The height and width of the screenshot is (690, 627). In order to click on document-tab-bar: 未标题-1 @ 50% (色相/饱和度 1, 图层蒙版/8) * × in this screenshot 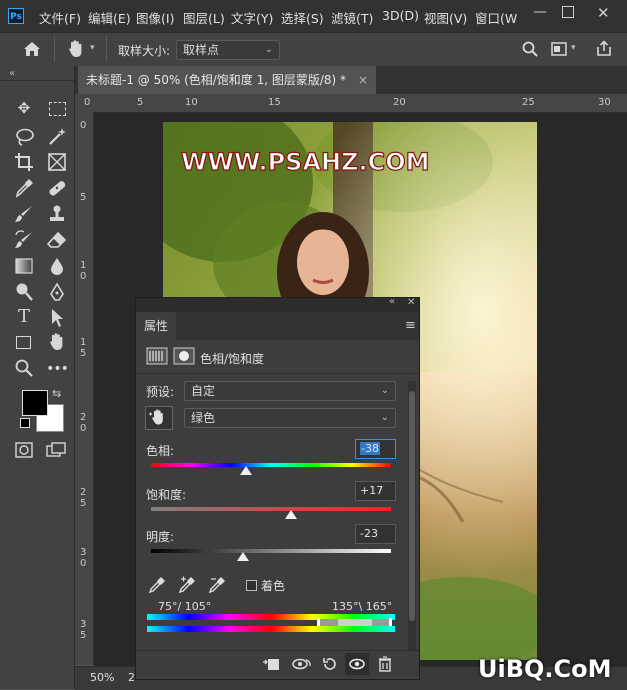, I will do `click(351, 80)`.